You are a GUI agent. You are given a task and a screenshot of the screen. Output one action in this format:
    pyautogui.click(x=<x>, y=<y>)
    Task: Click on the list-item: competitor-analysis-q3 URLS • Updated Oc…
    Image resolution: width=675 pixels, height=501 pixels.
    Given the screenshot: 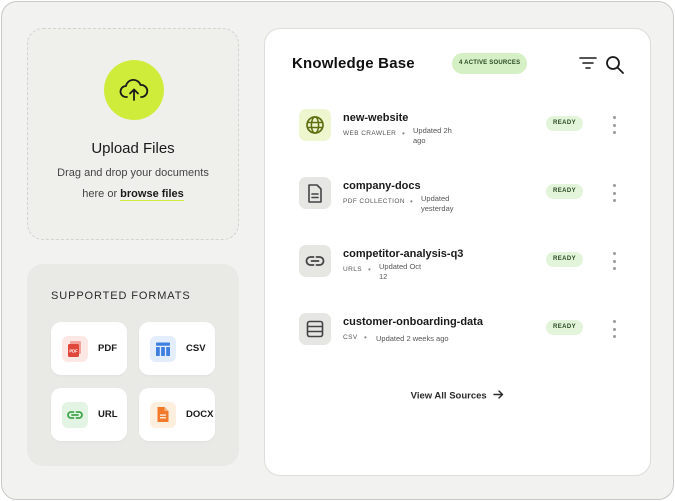 What is the action you would take?
    pyautogui.click(x=464, y=263)
    